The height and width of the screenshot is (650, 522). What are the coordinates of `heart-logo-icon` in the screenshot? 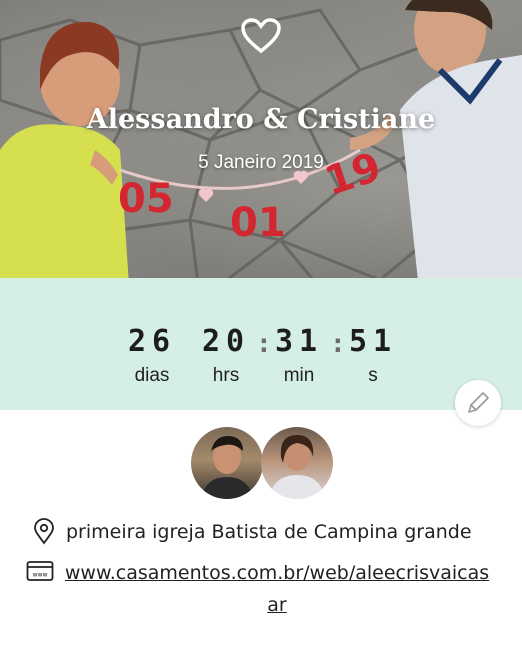 It's located at (261, 36).